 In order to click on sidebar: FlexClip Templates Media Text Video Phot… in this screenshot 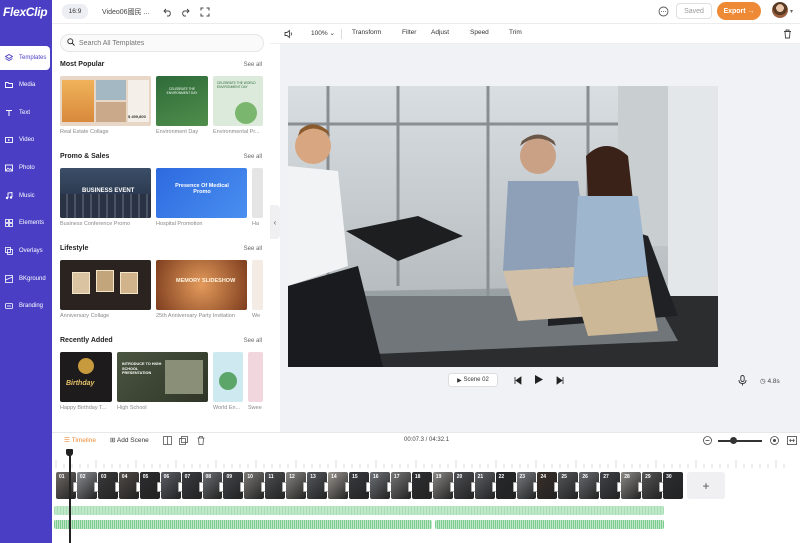, I will do `click(26, 271)`.